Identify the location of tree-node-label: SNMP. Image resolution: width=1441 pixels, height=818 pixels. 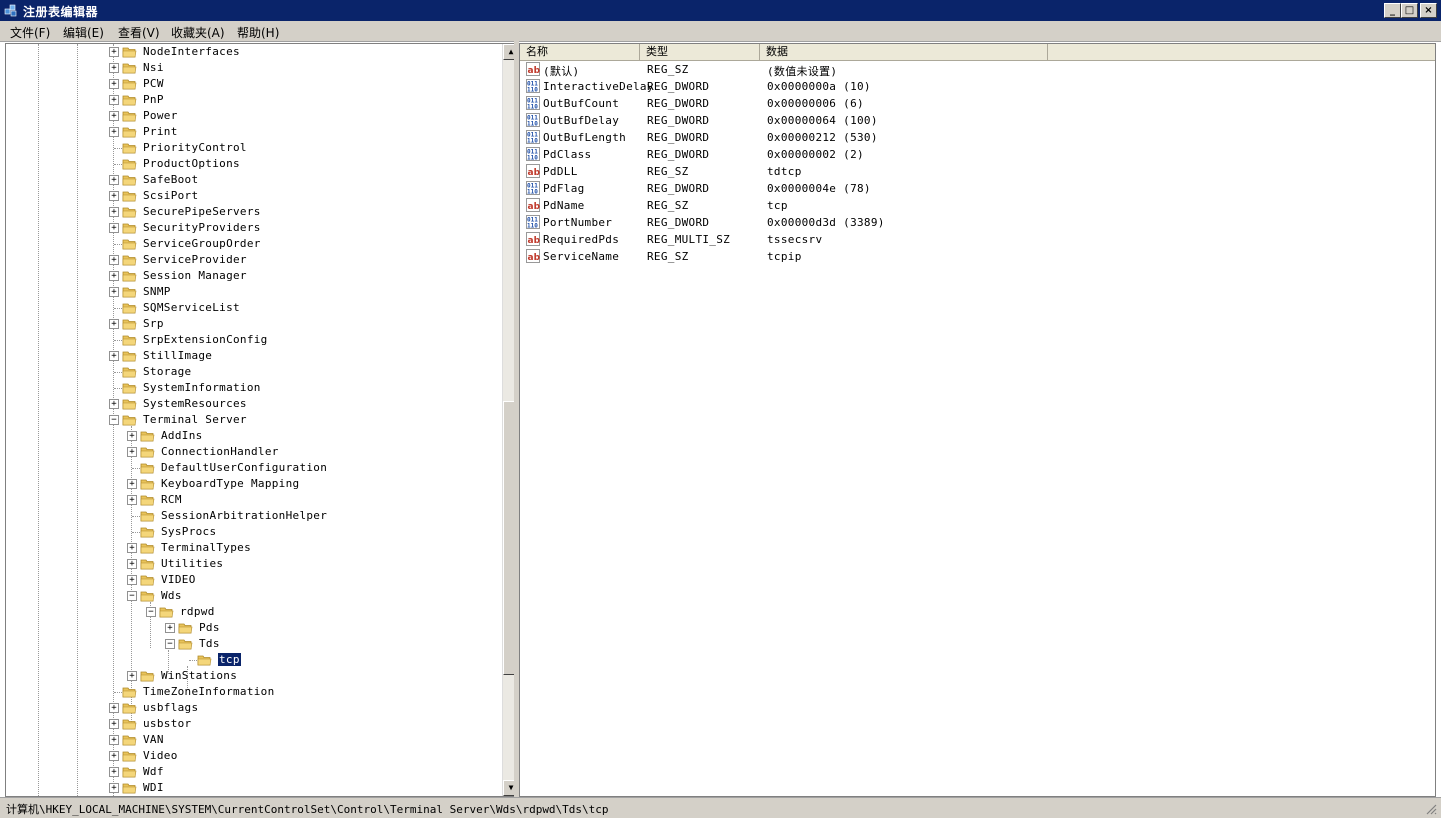
(157, 291).